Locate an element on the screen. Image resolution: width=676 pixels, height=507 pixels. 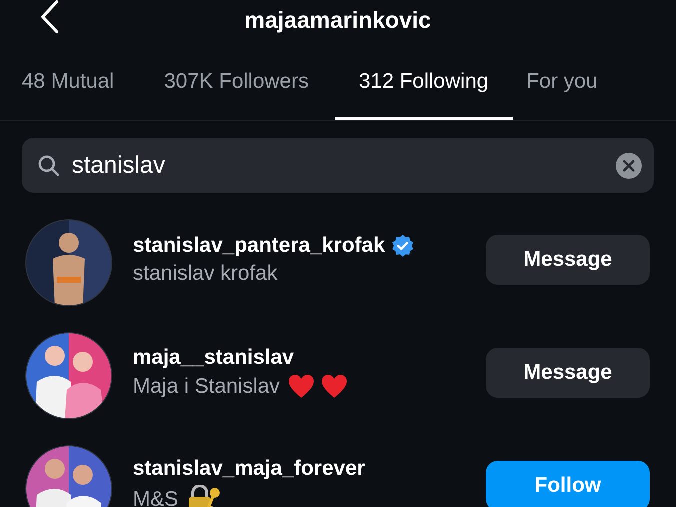
account-username: stanislav_pantera_krofak is located at coordinates (259, 246).